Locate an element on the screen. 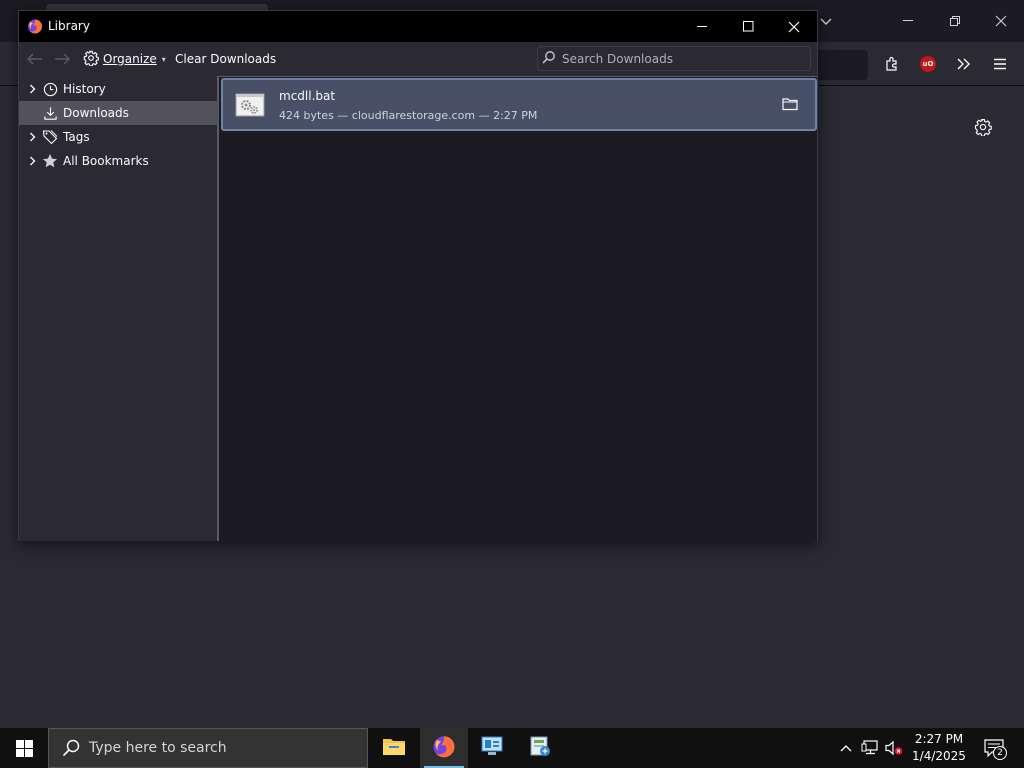  taskbar-app-firefox is located at coordinates (444, 748).